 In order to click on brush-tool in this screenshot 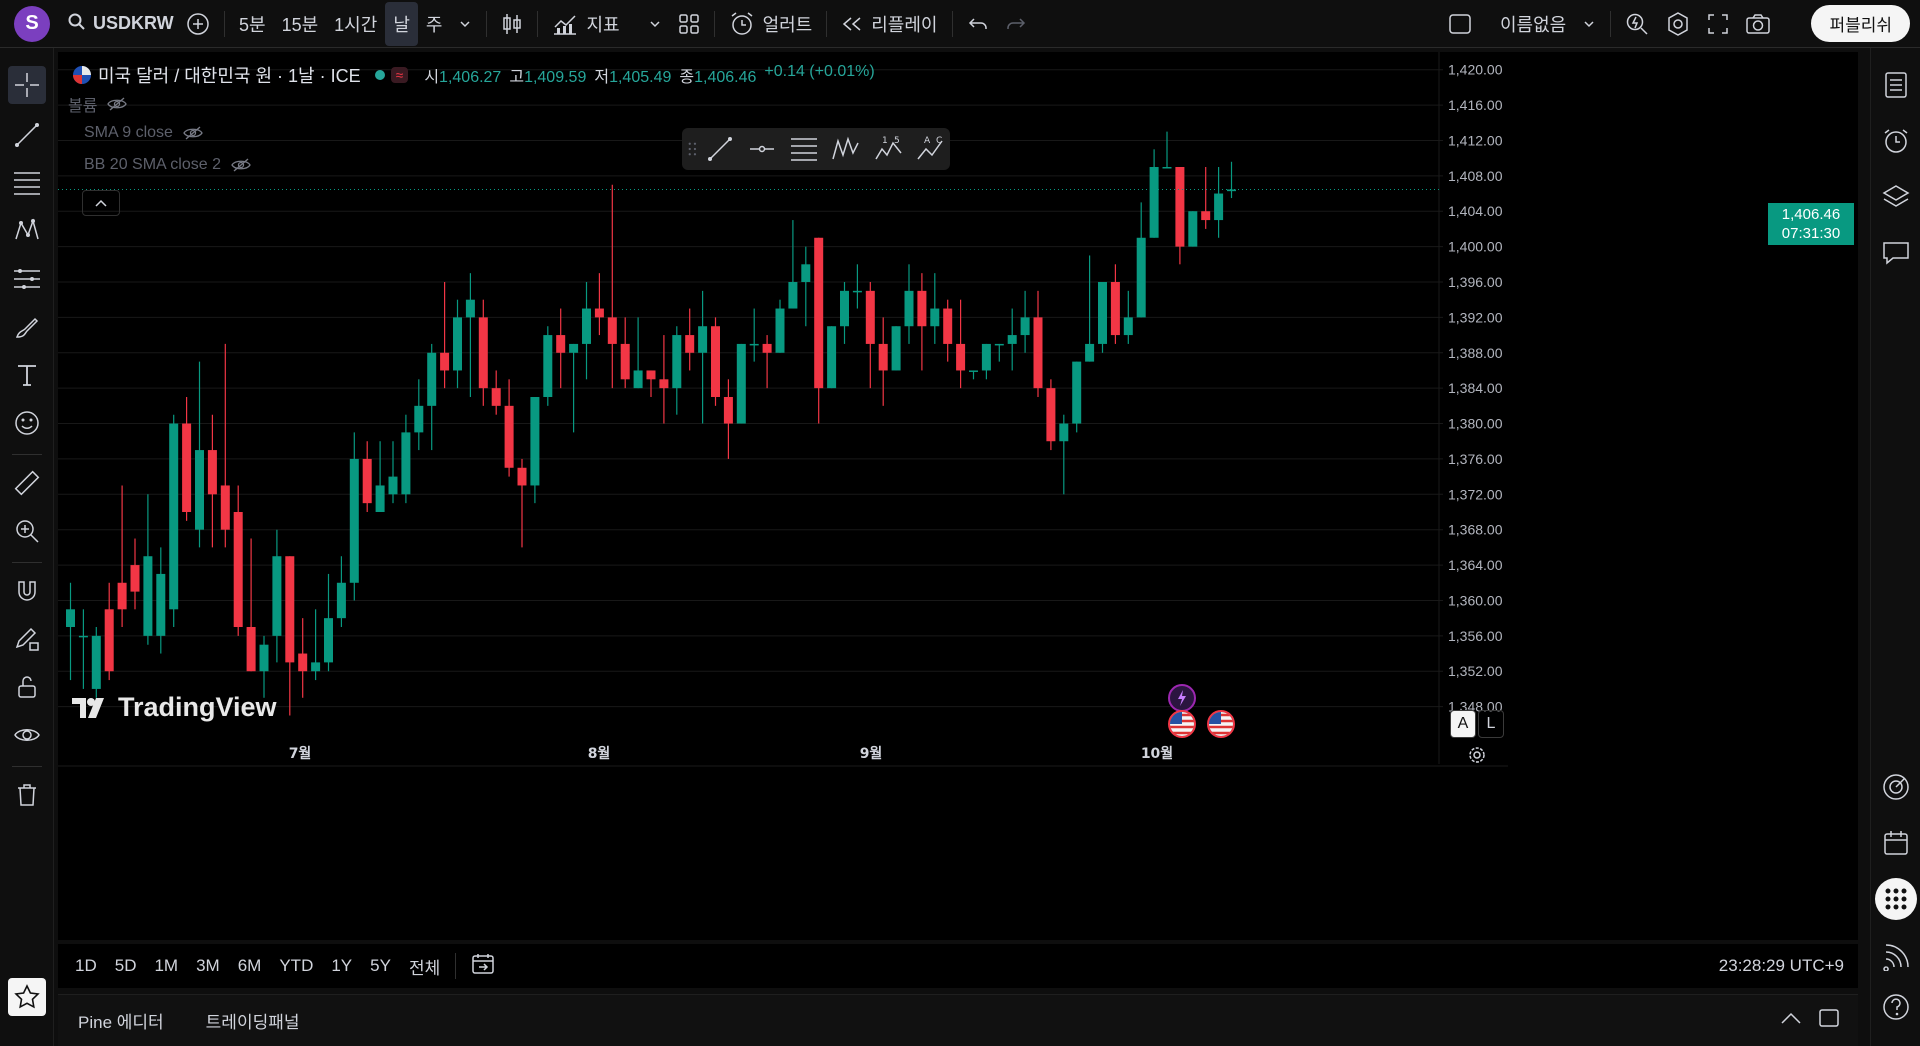, I will do `click(27, 327)`.